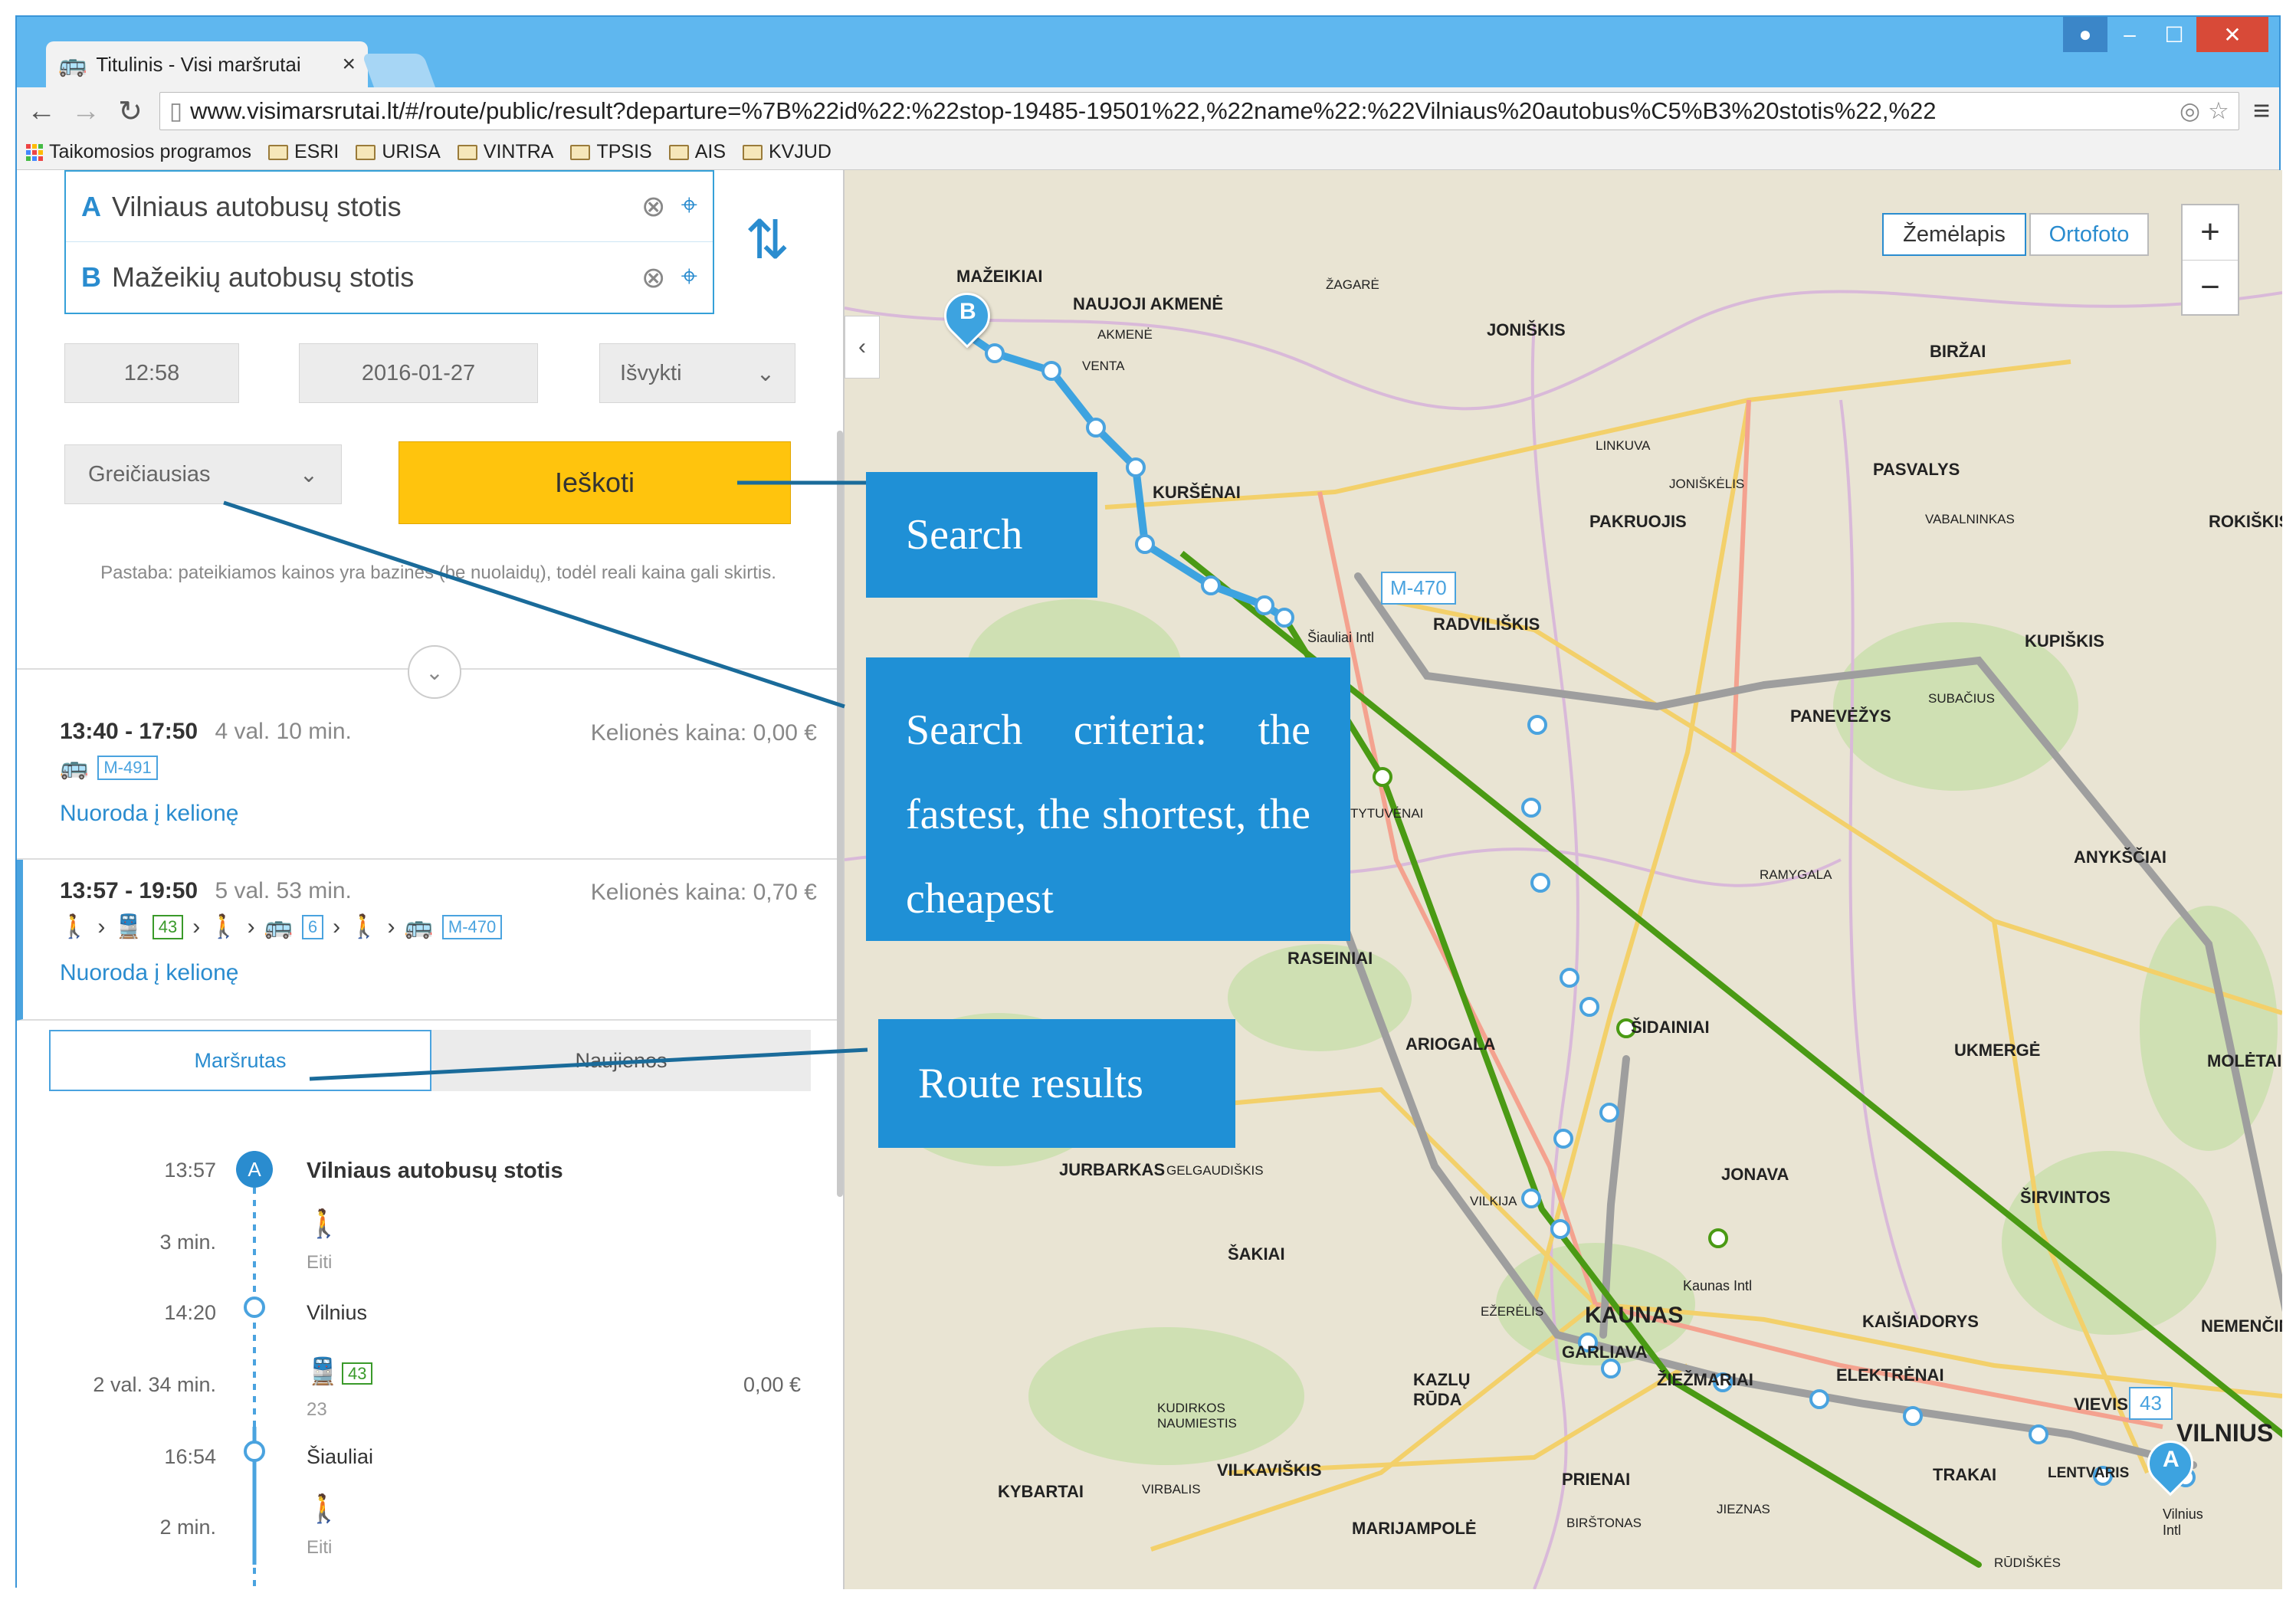 The height and width of the screenshot is (1603, 2296). I want to click on bookmark-tpsis: TPSIS, so click(611, 152).